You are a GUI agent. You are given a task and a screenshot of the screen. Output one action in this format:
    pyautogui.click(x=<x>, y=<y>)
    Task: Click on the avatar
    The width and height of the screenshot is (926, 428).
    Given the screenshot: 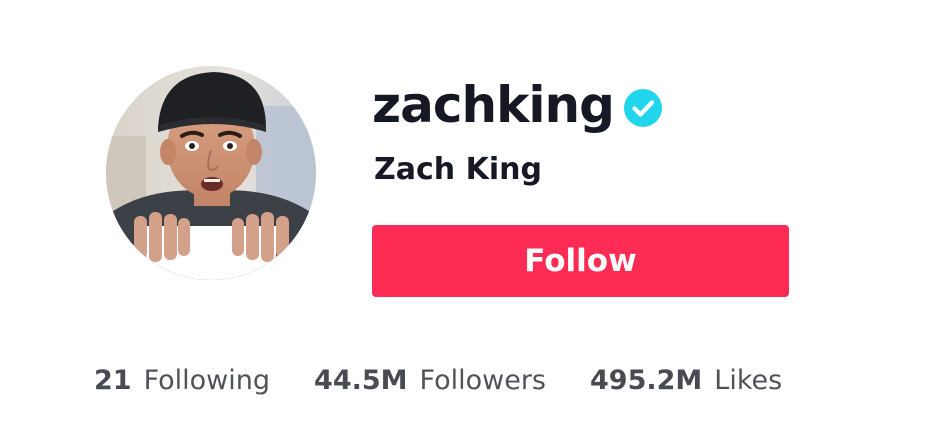 What is the action you would take?
    pyautogui.click(x=211, y=173)
    